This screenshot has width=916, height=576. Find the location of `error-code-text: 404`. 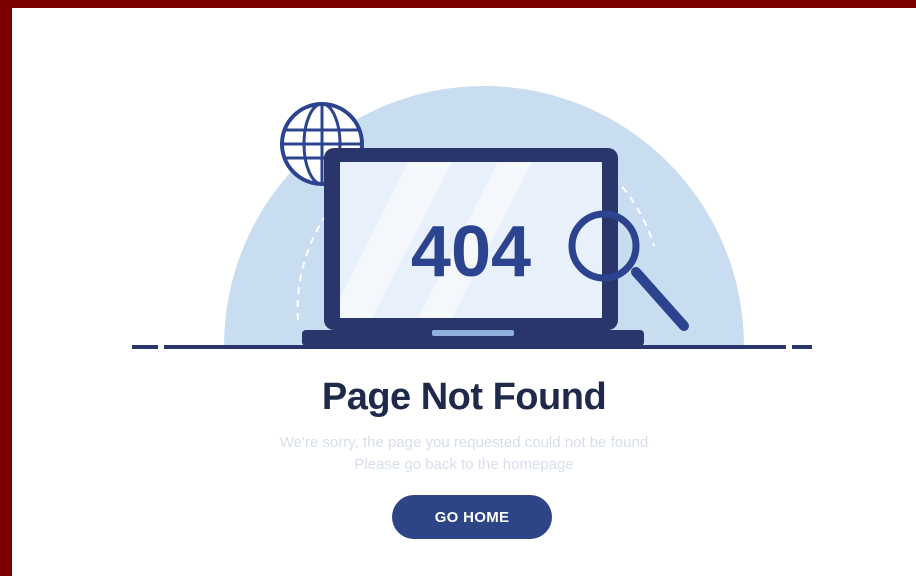

error-code-text: 404 is located at coordinates (471, 252).